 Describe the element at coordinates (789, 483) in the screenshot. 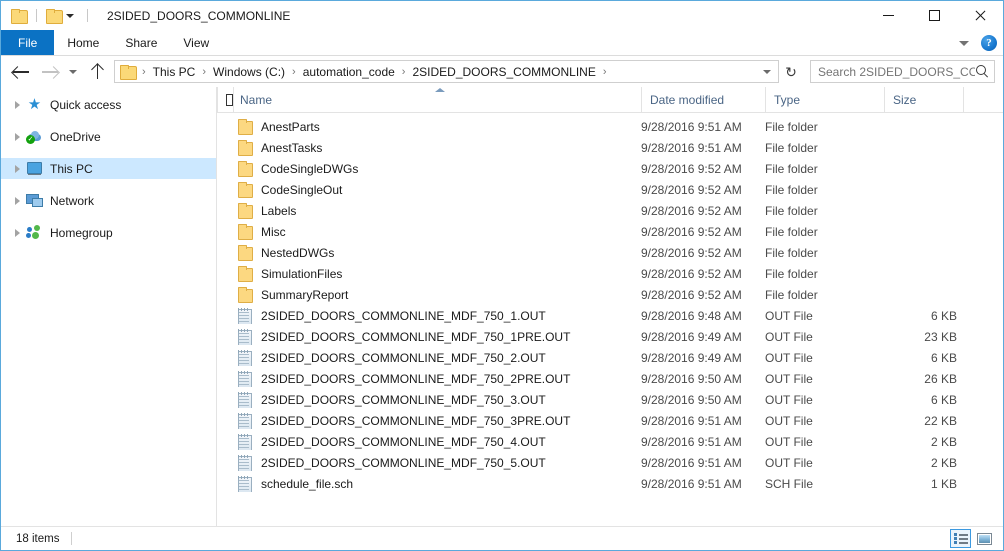

I see `cell-type: SCH File` at that location.